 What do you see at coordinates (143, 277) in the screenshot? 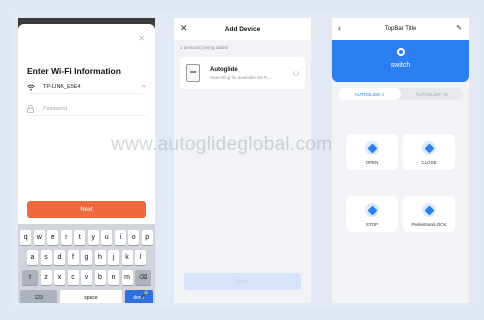
I see `delete-key: ⌫` at bounding box center [143, 277].